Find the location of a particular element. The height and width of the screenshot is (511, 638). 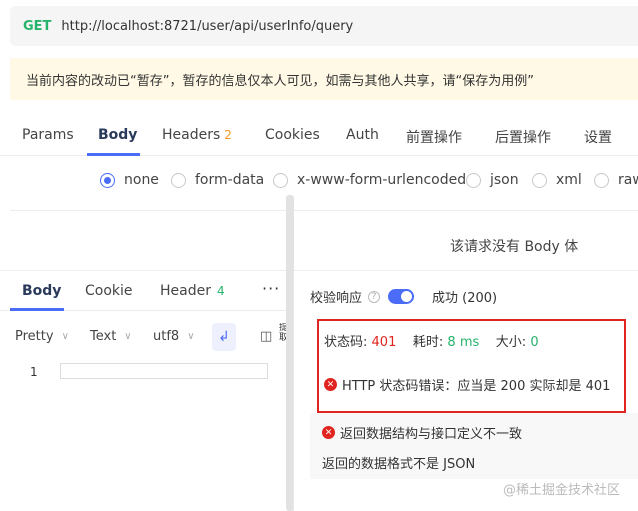

response-tabs: Body Cookie Header 4 ··· is located at coordinates (146, 291).